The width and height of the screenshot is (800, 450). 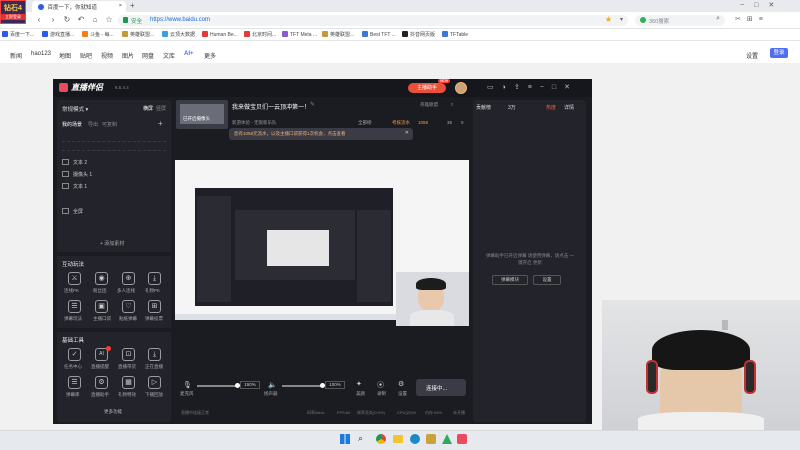 I want to click on record-icon: ⦿, so click(x=380, y=385).